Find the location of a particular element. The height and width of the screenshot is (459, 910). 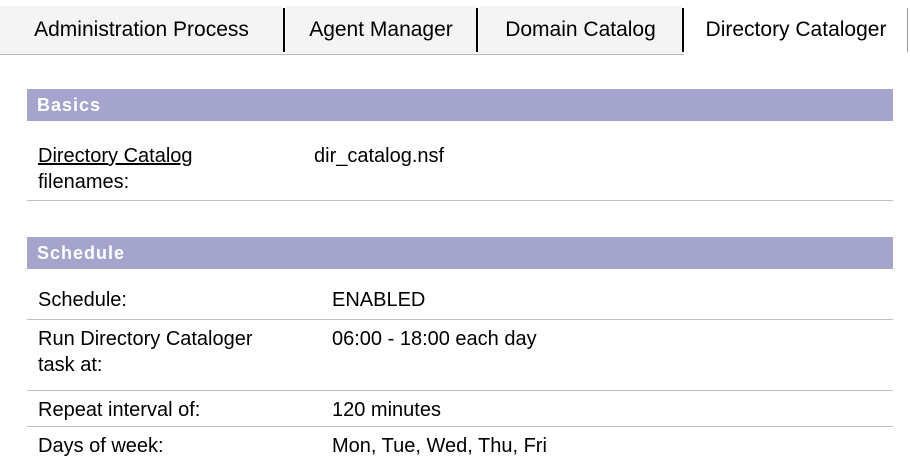

run-task-label-line1: Run Directory Cataloger is located at coordinates (145, 339).